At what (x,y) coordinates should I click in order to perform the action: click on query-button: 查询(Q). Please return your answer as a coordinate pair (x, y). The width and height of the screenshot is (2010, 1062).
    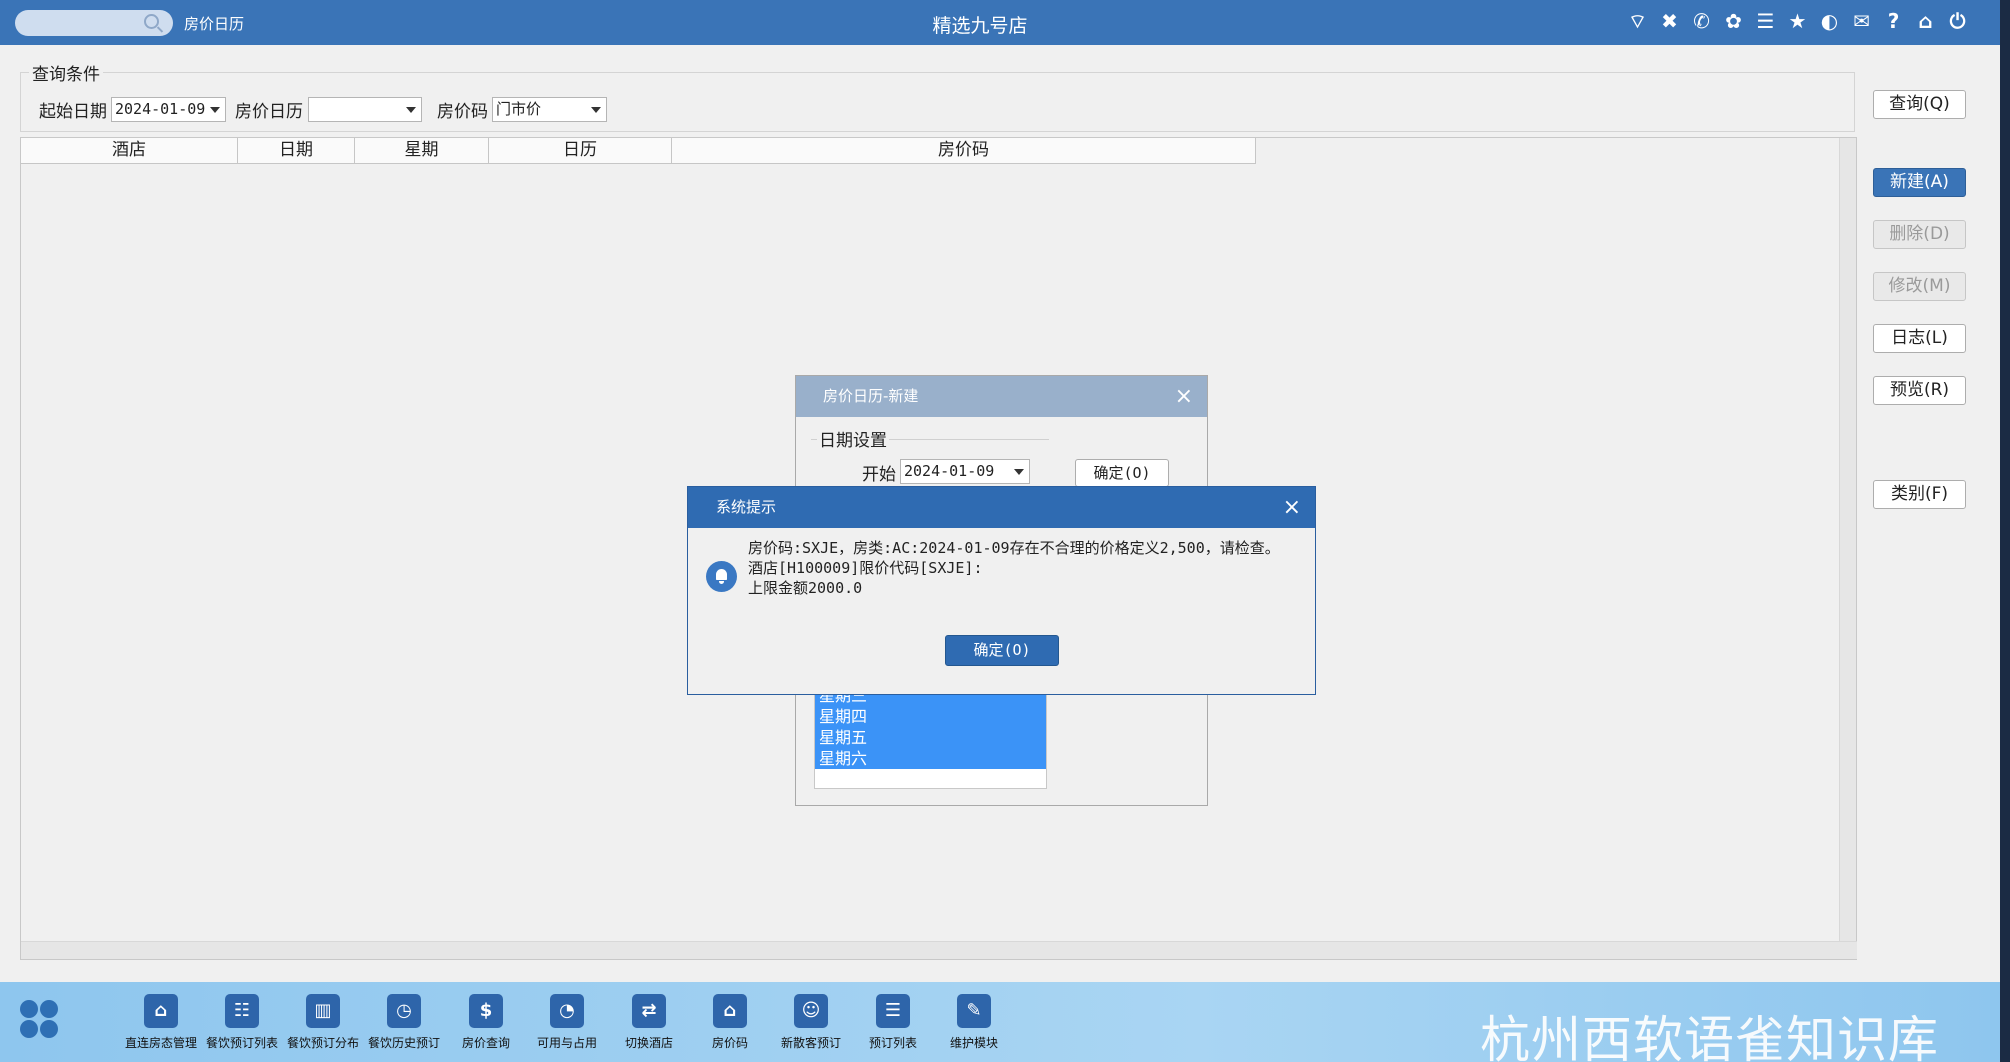
    Looking at the image, I should click on (1919, 104).